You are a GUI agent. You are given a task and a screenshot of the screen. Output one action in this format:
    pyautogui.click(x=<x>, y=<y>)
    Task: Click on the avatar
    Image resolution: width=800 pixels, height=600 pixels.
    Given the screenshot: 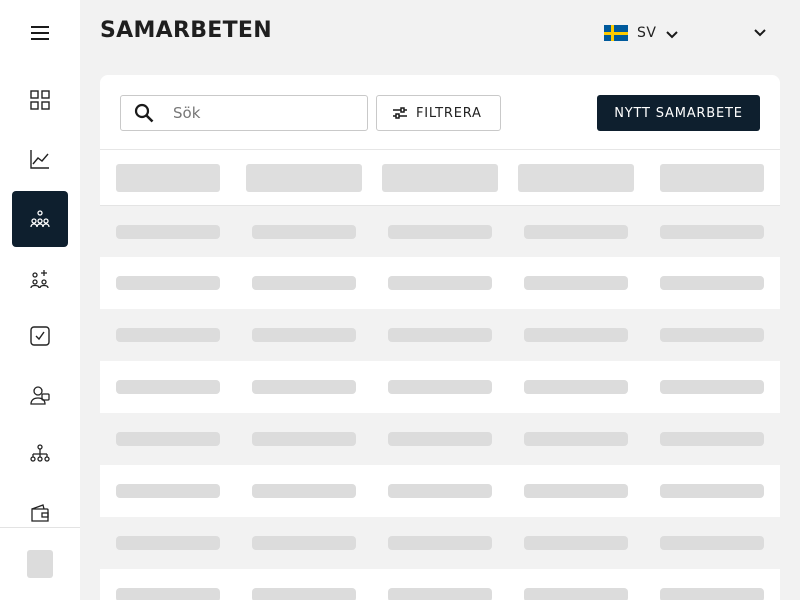 What is the action you would take?
    pyautogui.click(x=40, y=564)
    